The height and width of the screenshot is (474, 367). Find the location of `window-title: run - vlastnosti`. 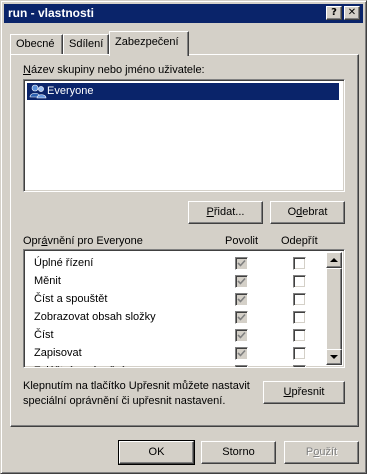

window-title: run - vlastnosti is located at coordinates (51, 13).